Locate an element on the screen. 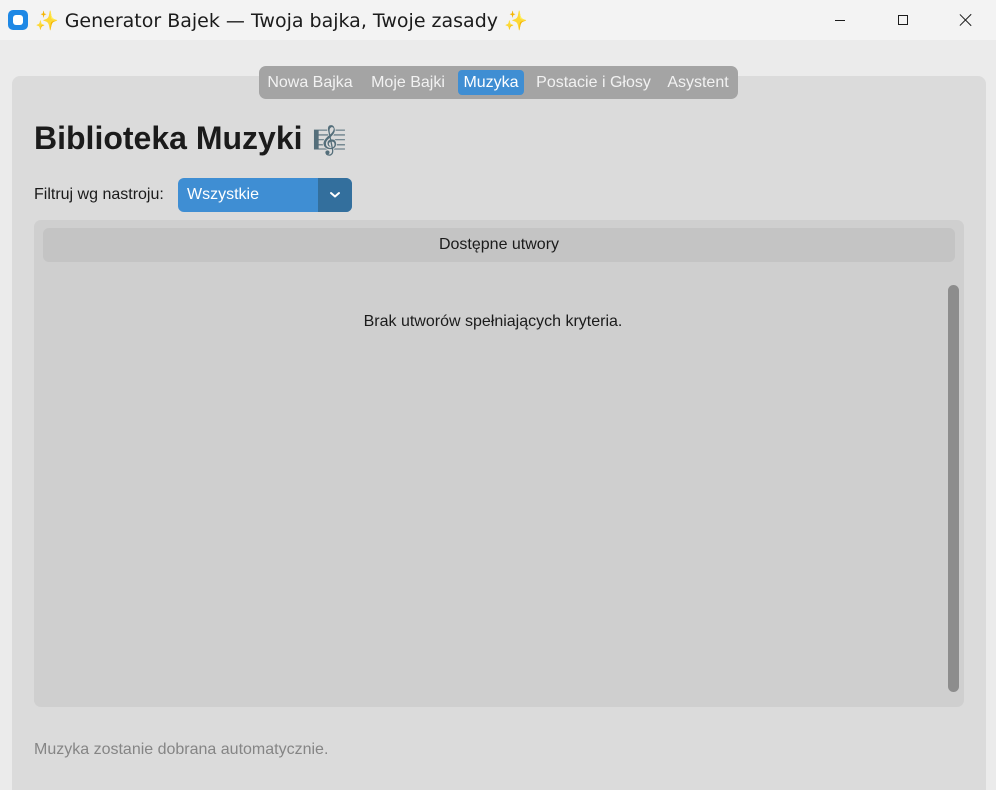  dropdown-toggle is located at coordinates (335, 195).